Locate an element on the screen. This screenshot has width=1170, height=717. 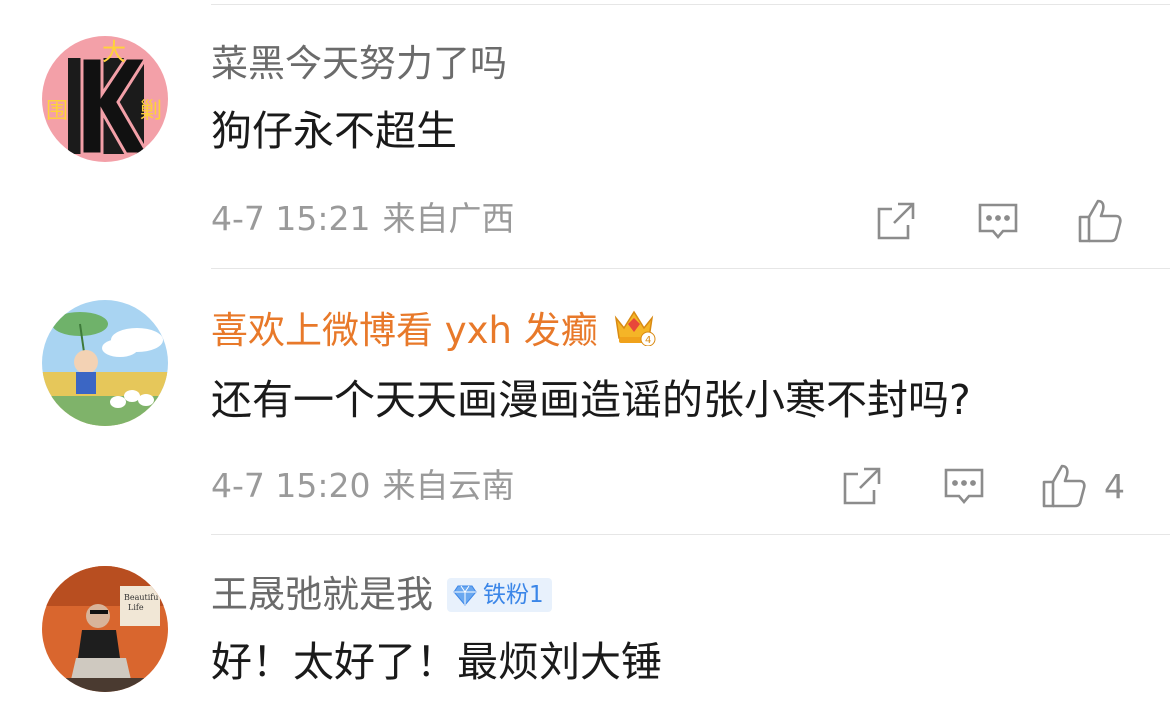
comment-text: 好！太好了！最烦刘大锤 is located at coordinates (436, 662).